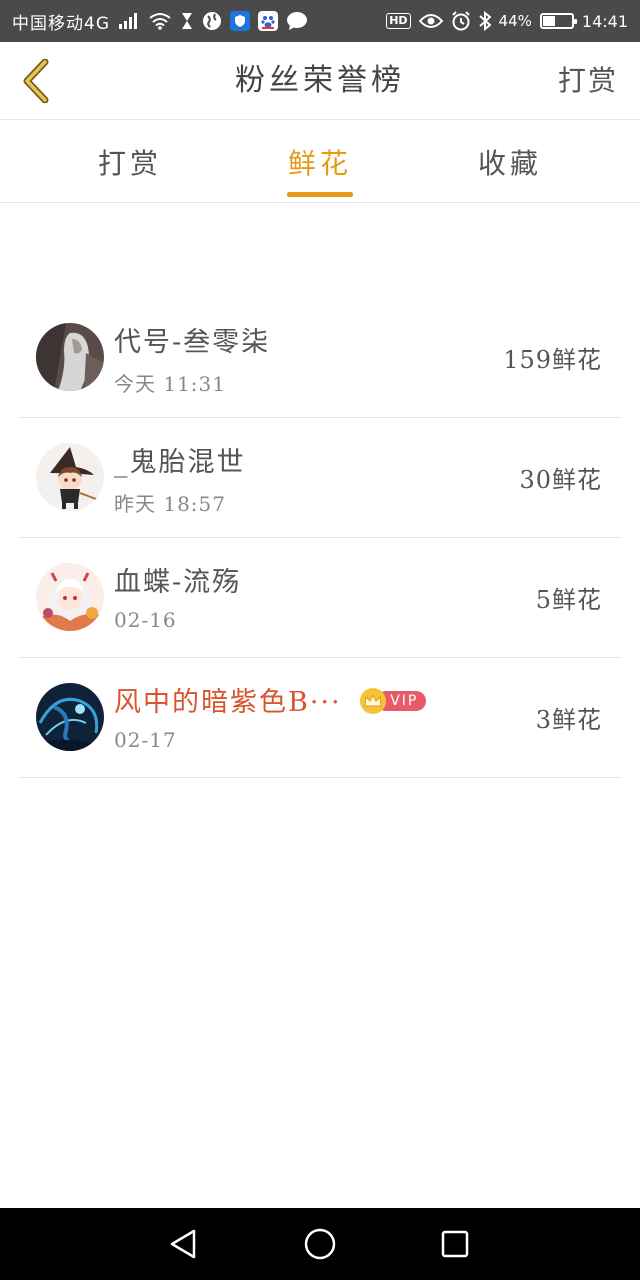  What do you see at coordinates (170, 384) in the screenshot?
I see `fan-time: 今天 11:31` at bounding box center [170, 384].